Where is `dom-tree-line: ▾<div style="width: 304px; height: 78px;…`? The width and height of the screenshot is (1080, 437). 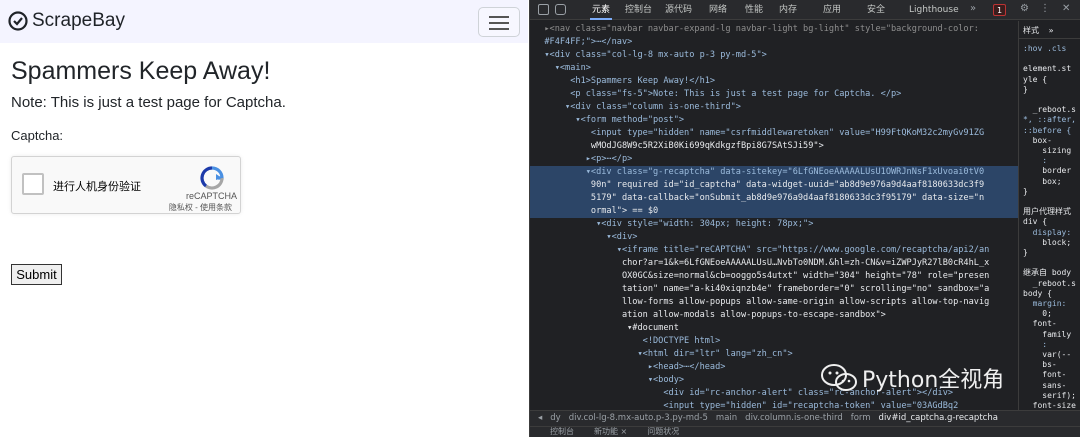 dom-tree-line: ▾<div style="width: 304px; height: 78px;… is located at coordinates (673, 224).